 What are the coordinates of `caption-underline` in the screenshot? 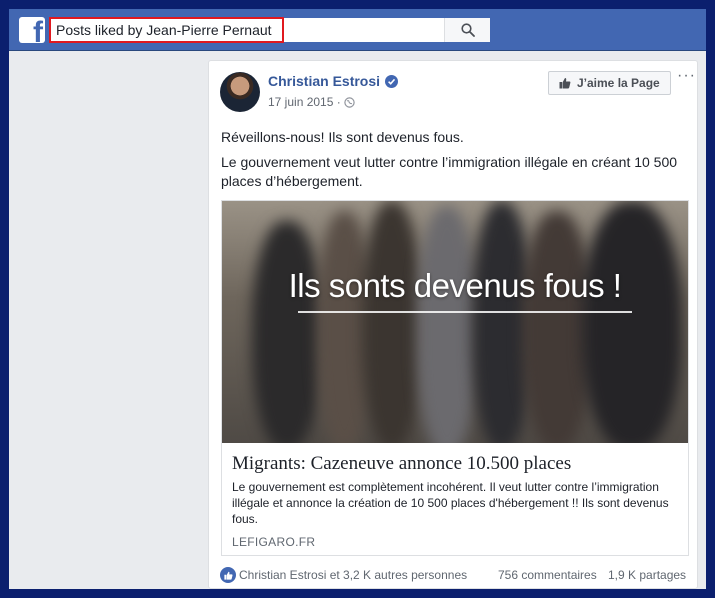 It's located at (465, 312).